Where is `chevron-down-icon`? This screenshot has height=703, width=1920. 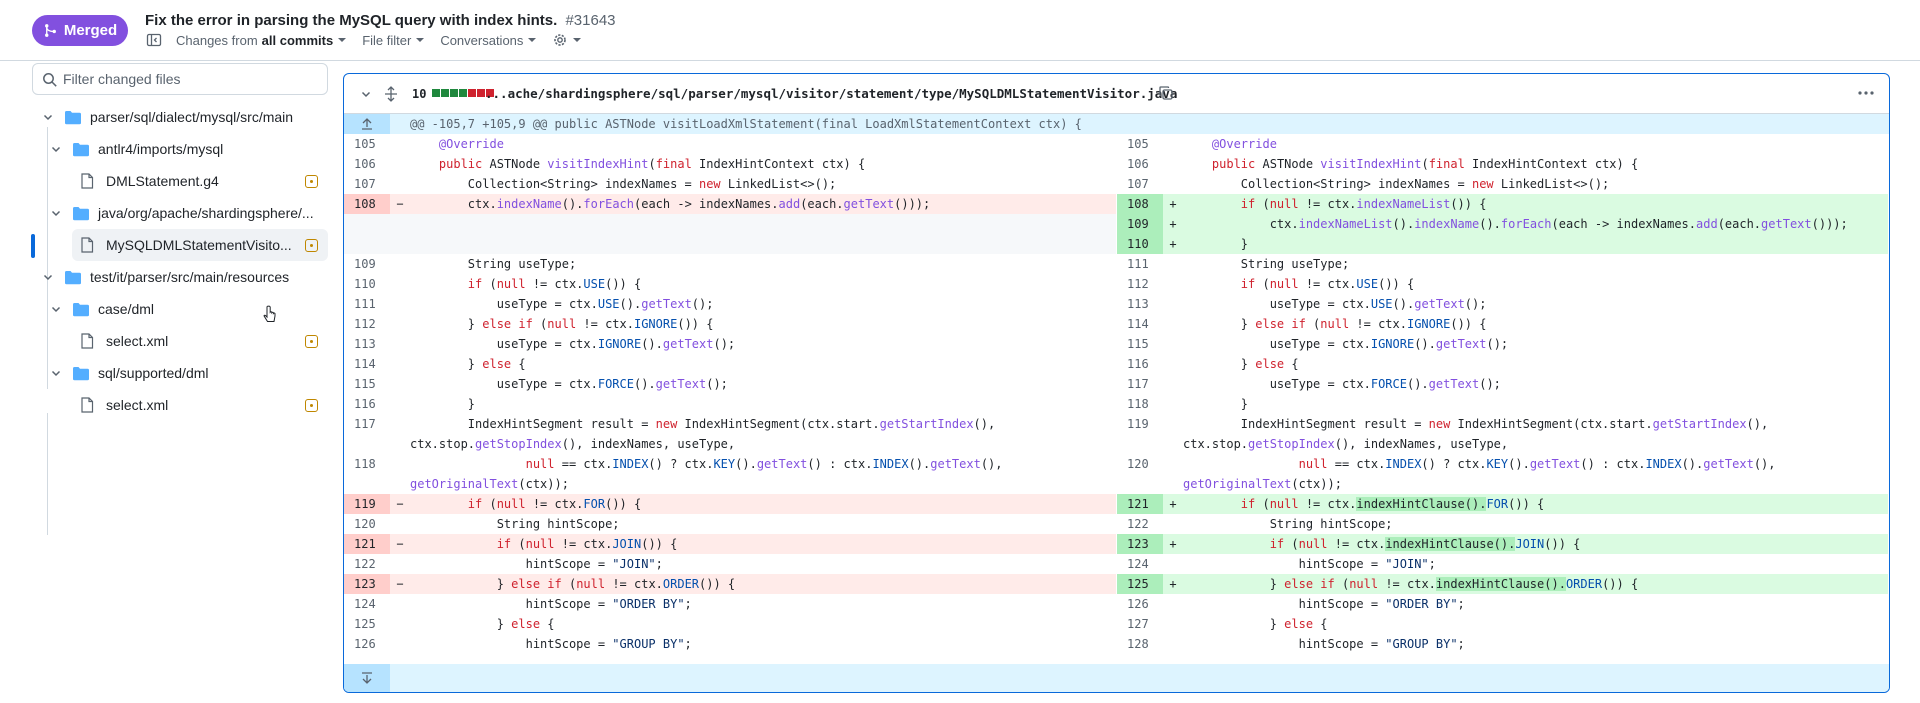 chevron-down-icon is located at coordinates (366, 94).